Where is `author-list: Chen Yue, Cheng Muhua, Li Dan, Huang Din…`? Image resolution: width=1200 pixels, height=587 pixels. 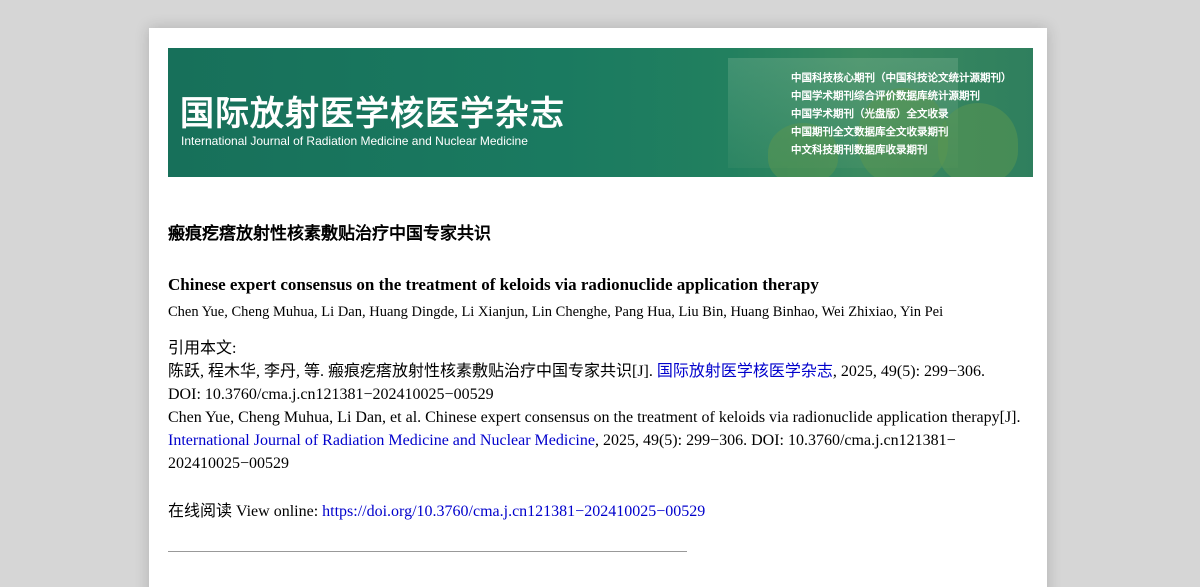
author-list: Chen Yue, Cheng Muhua, Li Dan, Huang Din… is located at coordinates (556, 312).